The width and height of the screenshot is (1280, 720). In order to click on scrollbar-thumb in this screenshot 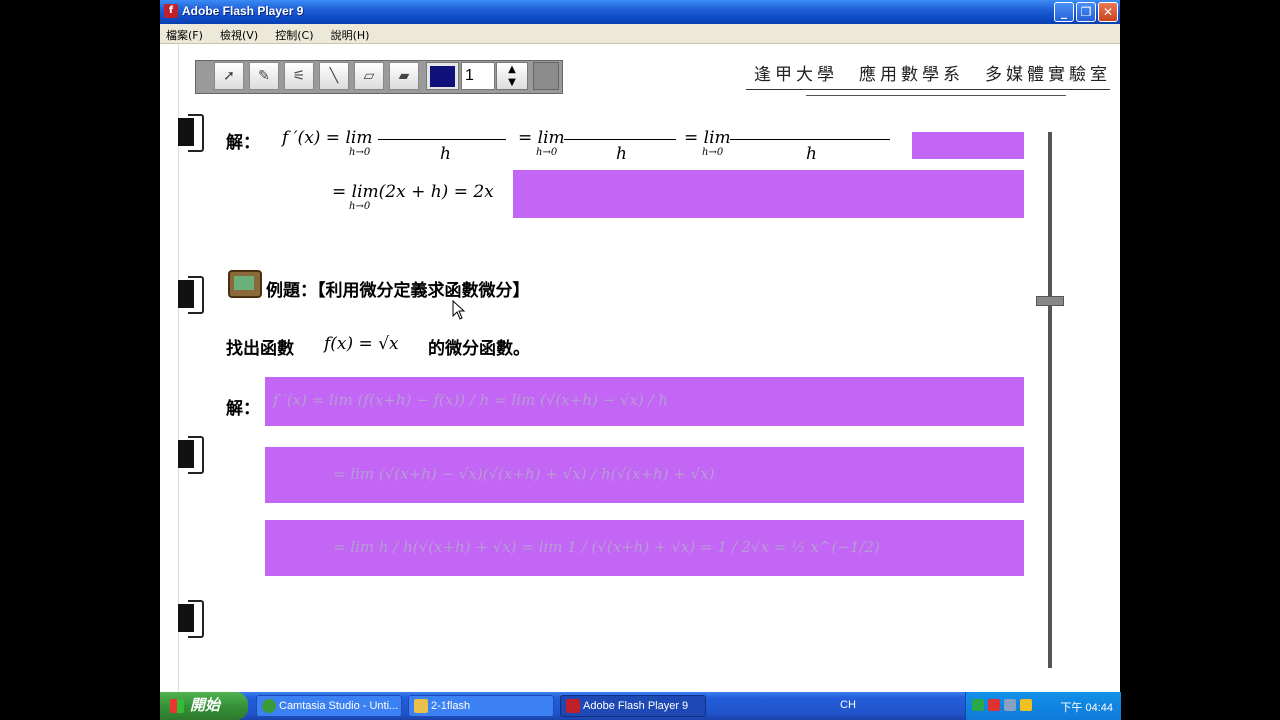, I will do `click(1050, 301)`.